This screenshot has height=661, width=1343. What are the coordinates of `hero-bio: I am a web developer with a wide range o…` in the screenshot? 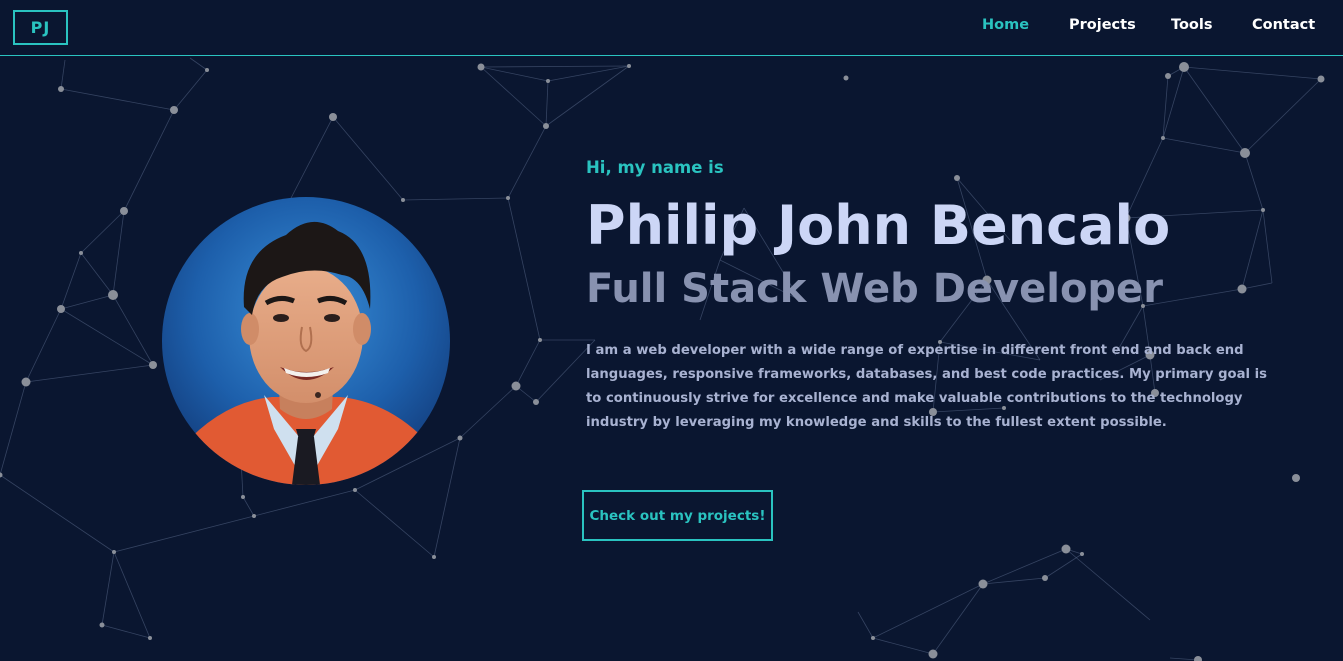 It's located at (926, 386).